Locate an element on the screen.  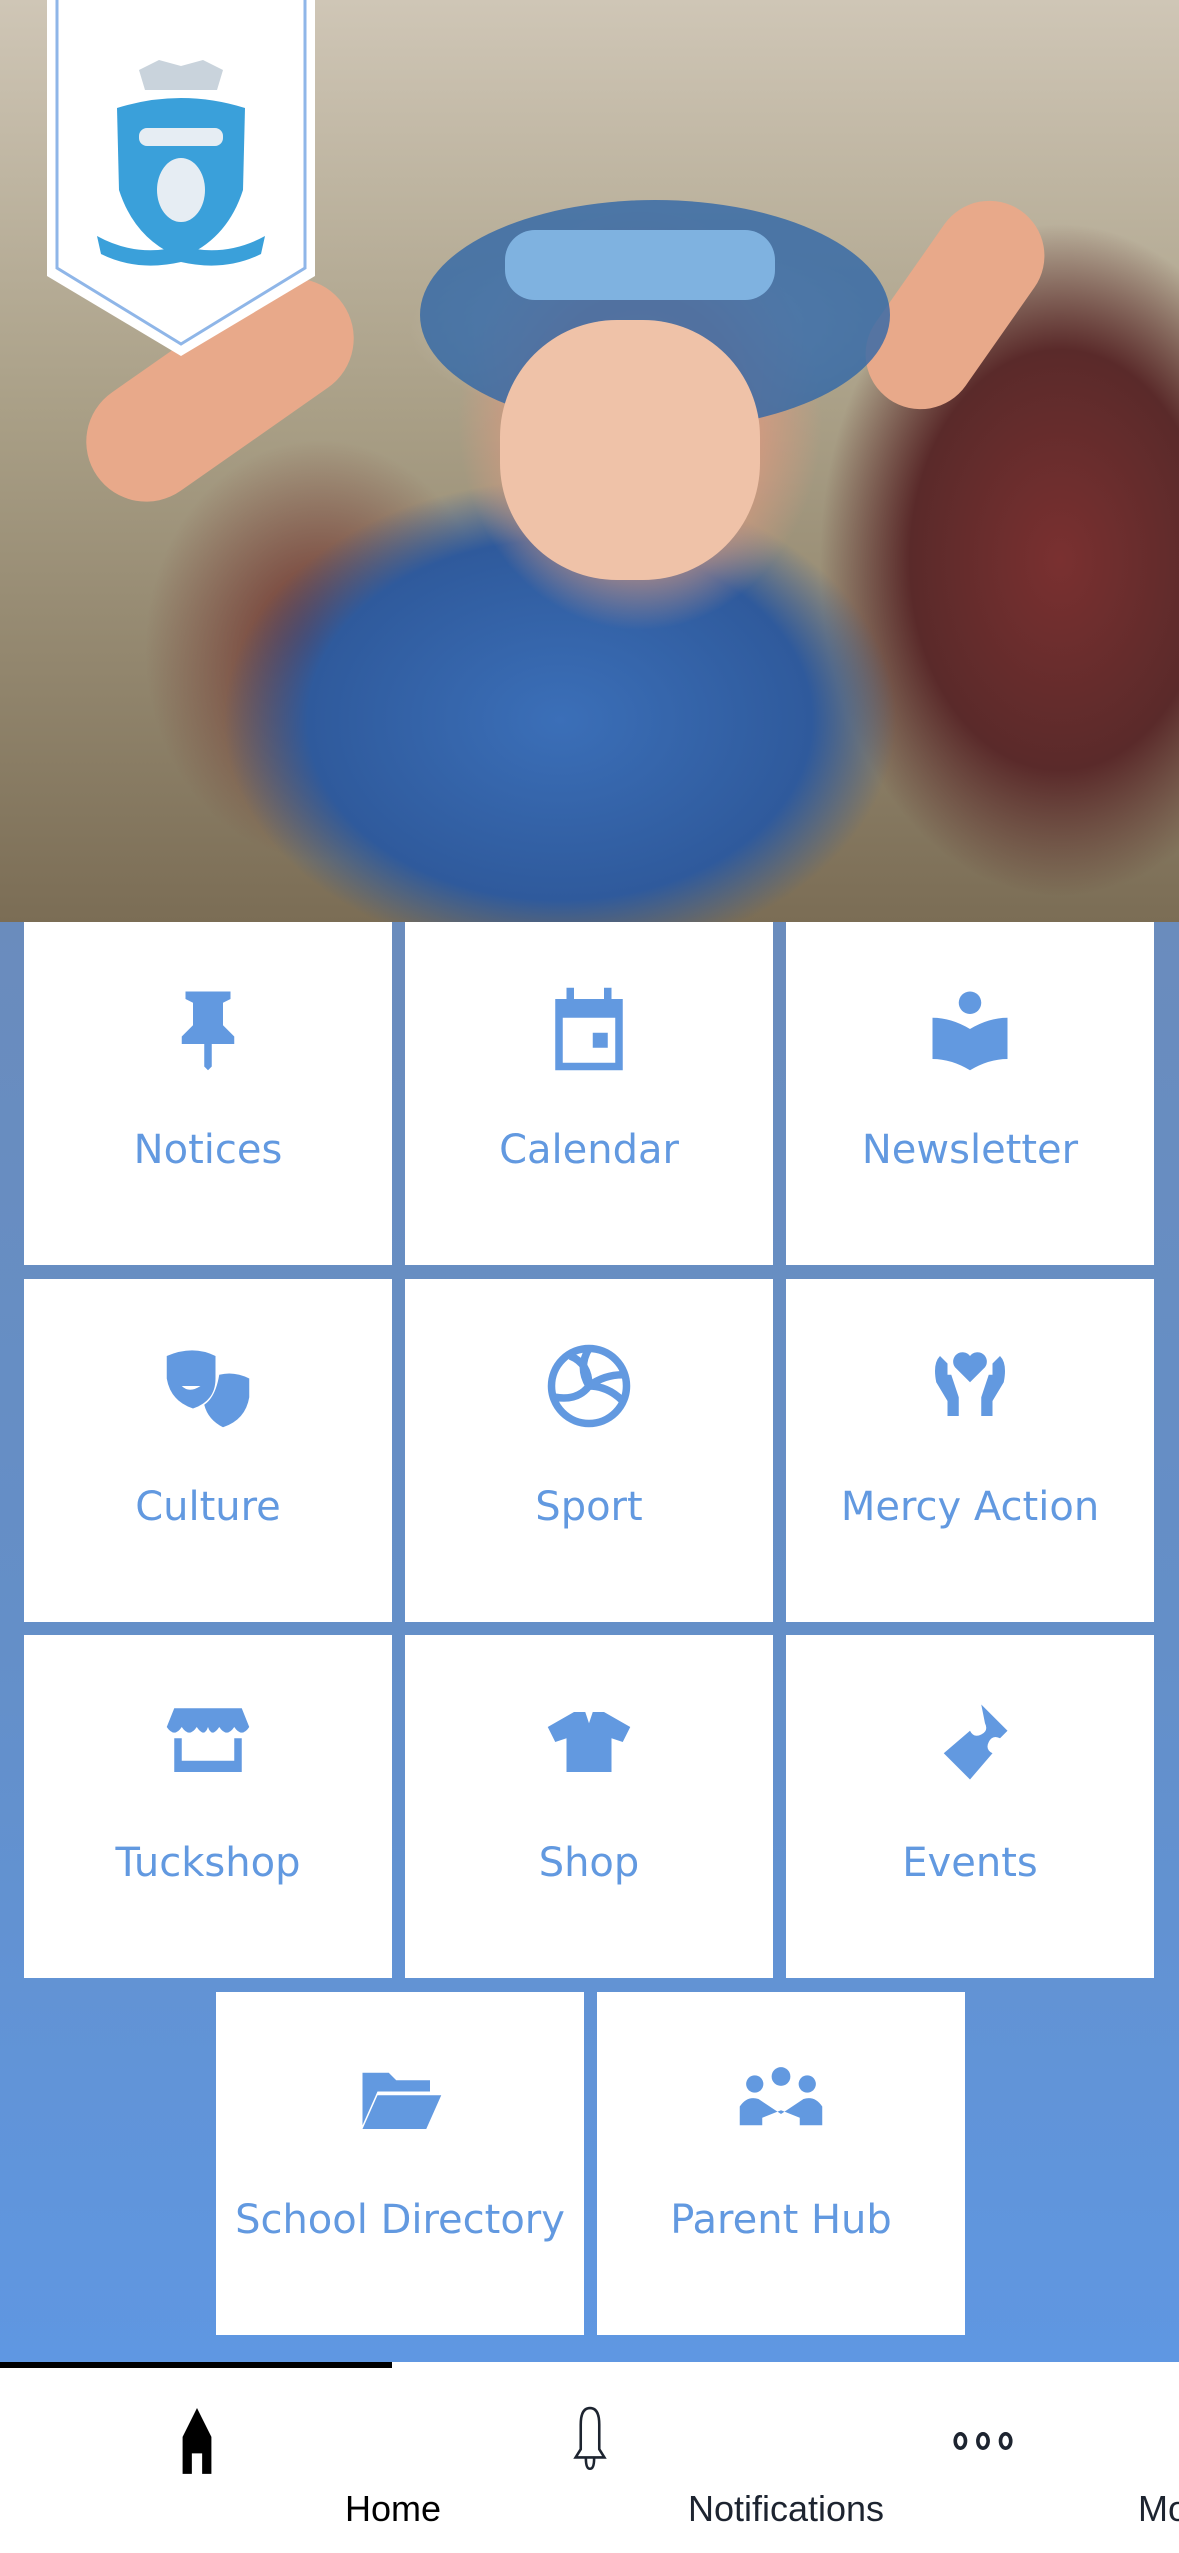
tab-label: More is located at coordinates (1158, 2508).